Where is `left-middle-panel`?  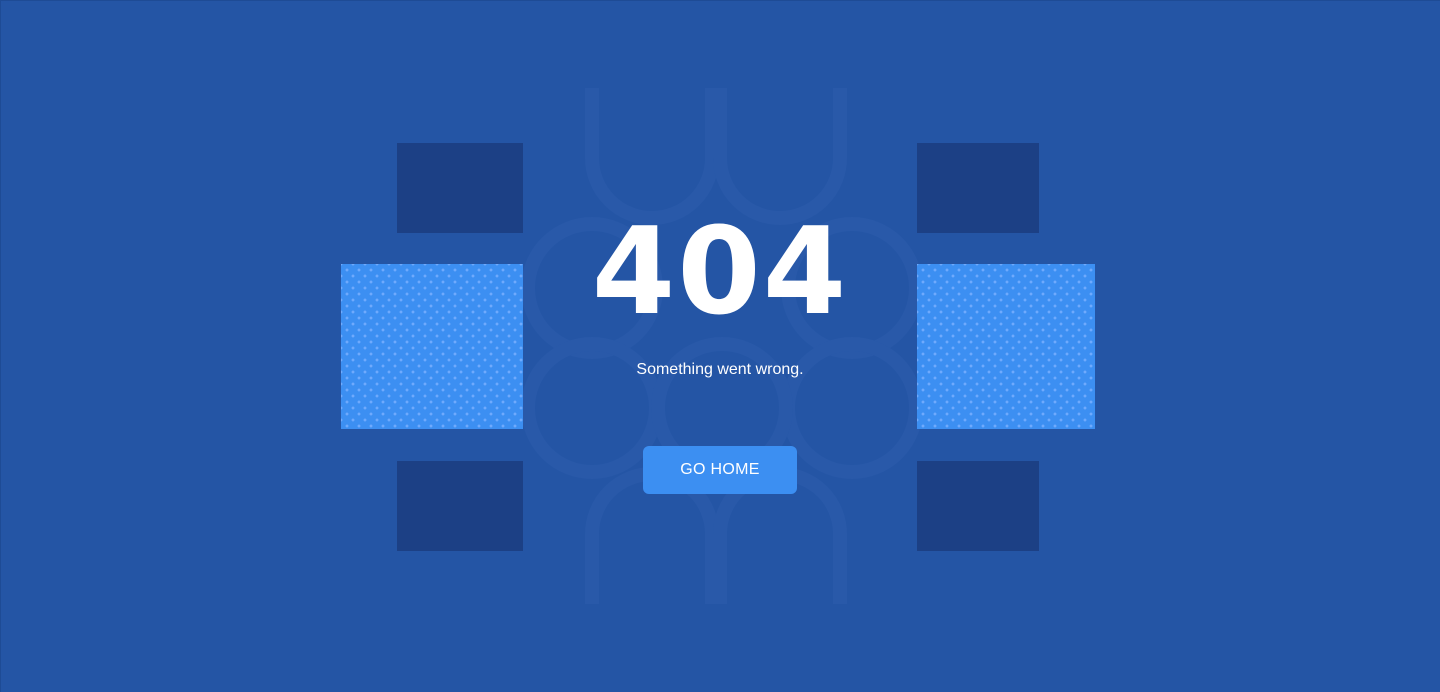
left-middle-panel is located at coordinates (432, 346).